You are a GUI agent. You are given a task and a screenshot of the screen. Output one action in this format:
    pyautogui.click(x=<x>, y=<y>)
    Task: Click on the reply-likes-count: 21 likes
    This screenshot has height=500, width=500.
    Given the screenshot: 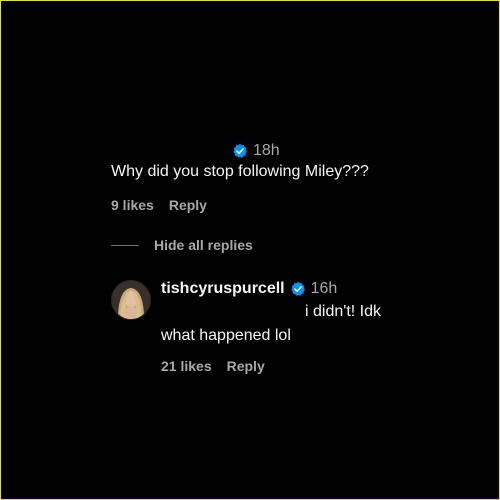 What is the action you would take?
    pyautogui.click(x=186, y=366)
    